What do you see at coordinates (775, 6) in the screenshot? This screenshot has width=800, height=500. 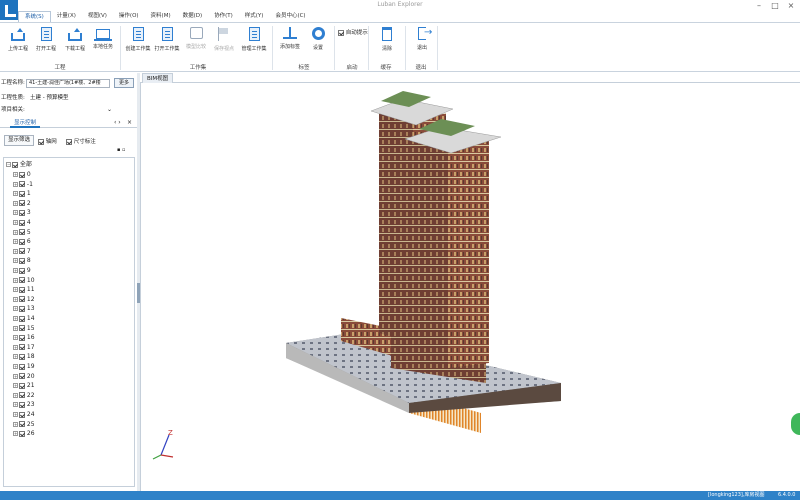 I see `maximize-icon: □` at bounding box center [775, 6].